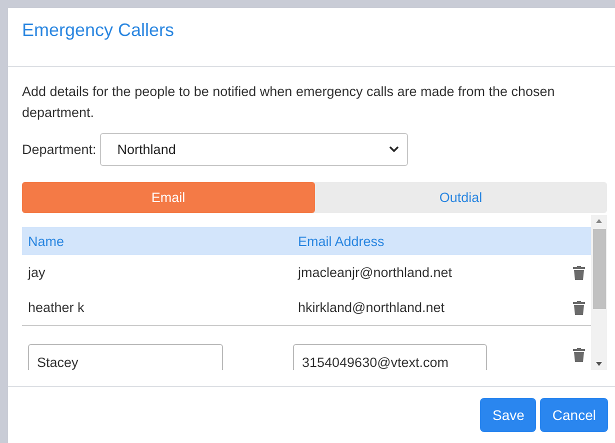 The image size is (615, 443). What do you see at coordinates (254, 149) in the screenshot?
I see `department-dropdown: Northland` at bounding box center [254, 149].